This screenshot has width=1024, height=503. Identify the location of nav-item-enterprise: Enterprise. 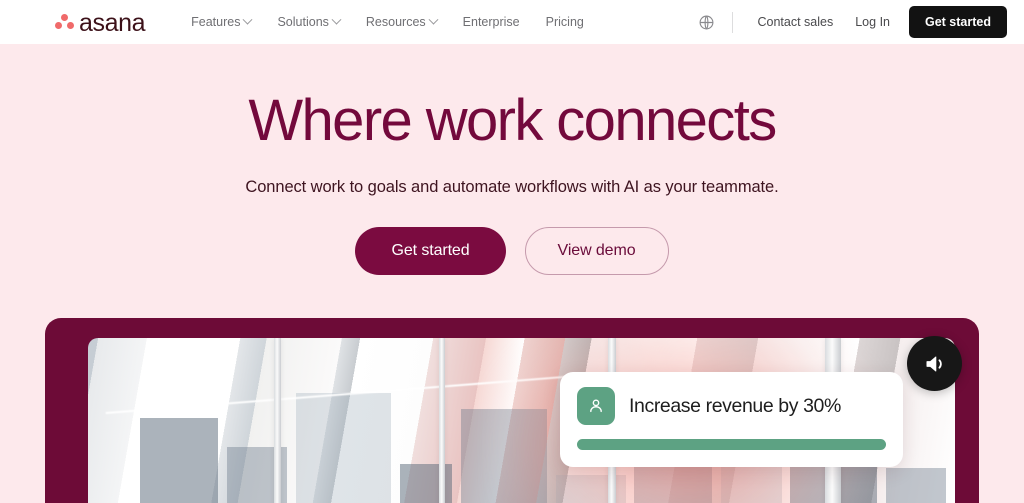
(491, 22).